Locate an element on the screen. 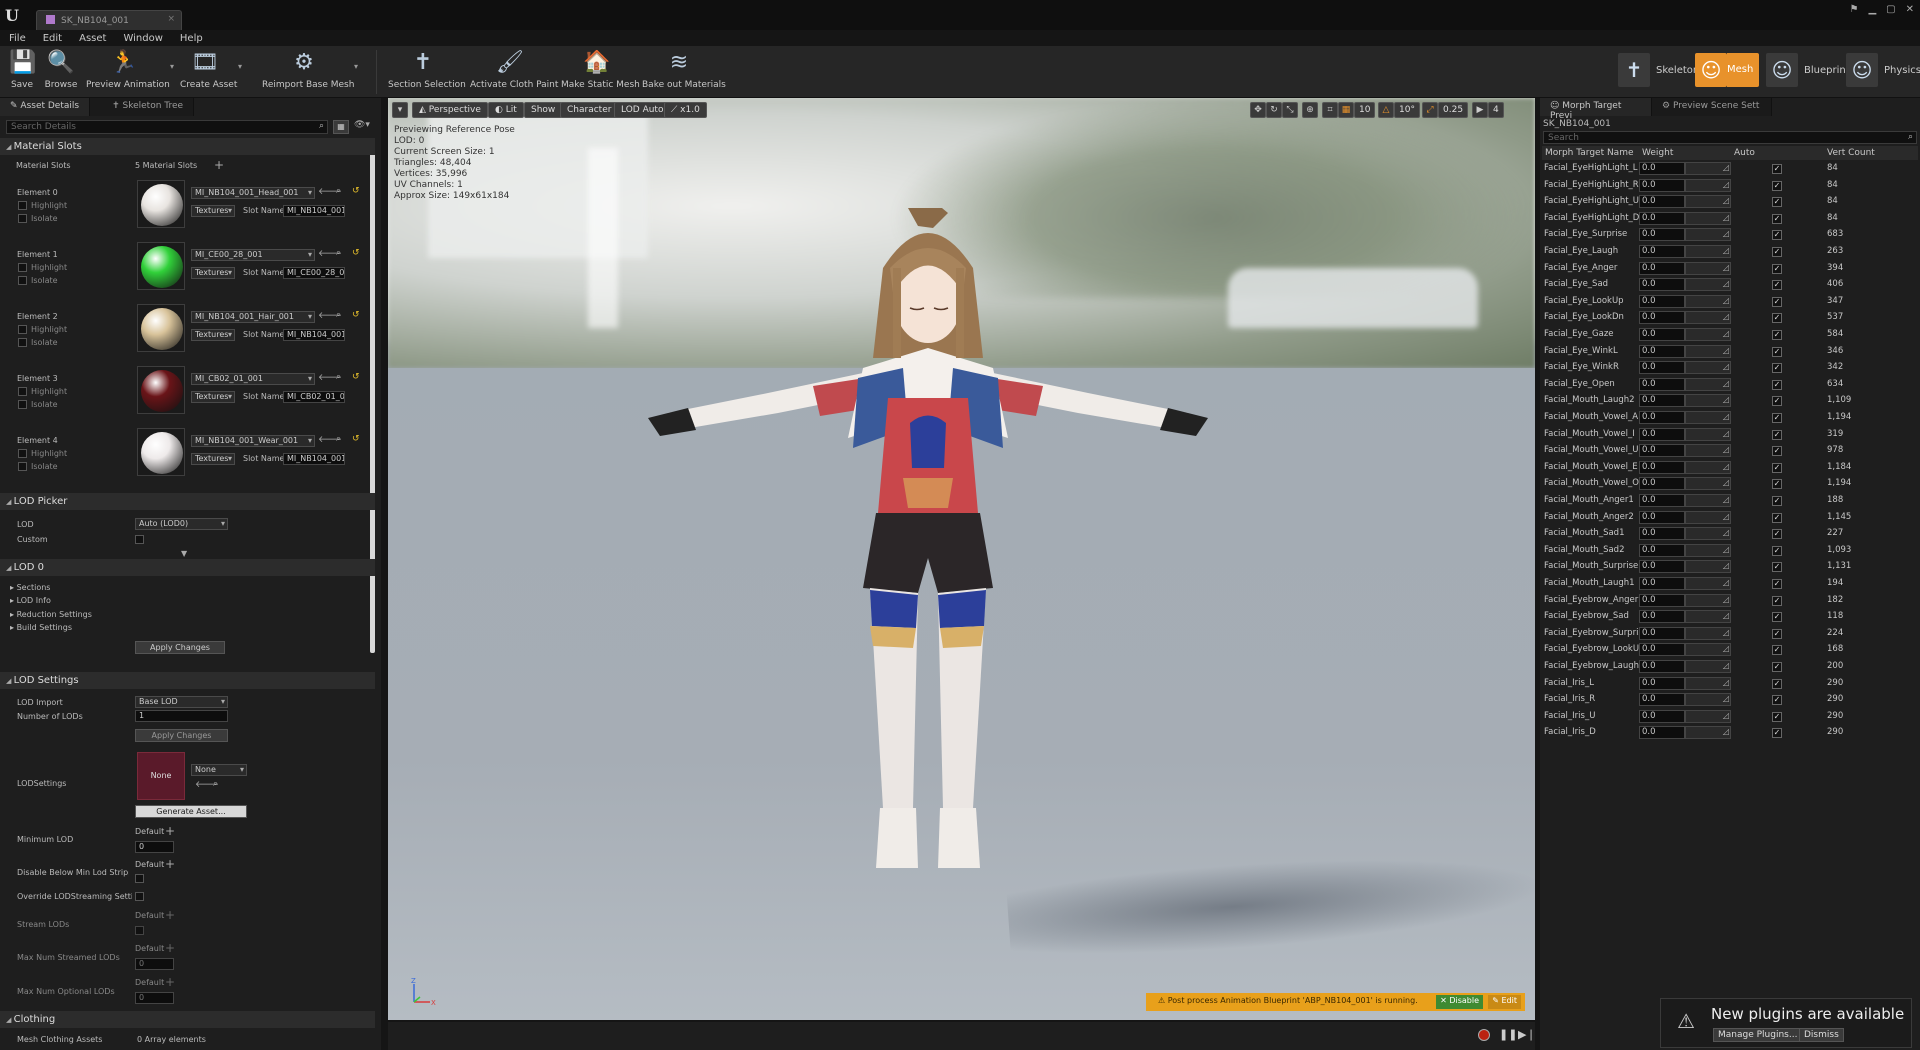 The image size is (1920, 1050). morph-target-row: Facial_Eyebrow_Surprise 0.0 ✓ 224 is located at coordinates (1728, 634).